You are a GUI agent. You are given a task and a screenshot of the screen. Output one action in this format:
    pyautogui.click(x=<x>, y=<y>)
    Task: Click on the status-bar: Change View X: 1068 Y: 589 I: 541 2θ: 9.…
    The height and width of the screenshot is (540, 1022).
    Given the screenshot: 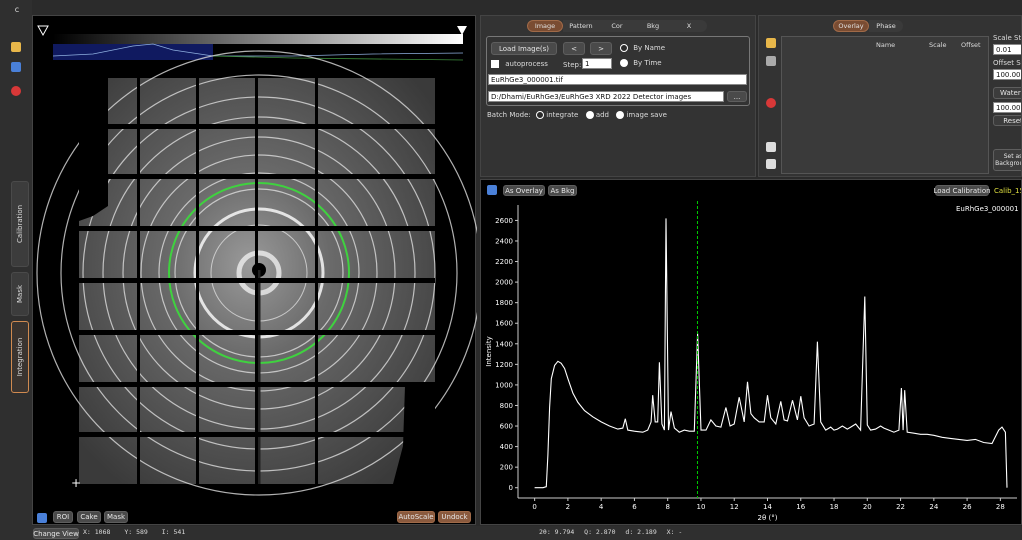 What is the action you would take?
    pyautogui.click(x=511, y=533)
    